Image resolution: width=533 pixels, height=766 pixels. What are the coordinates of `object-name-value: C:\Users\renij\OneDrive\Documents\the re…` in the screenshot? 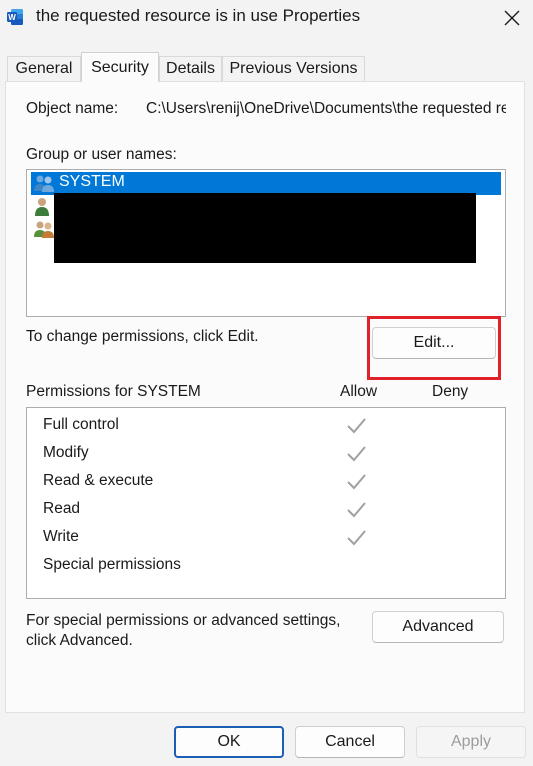 It's located at (326, 108).